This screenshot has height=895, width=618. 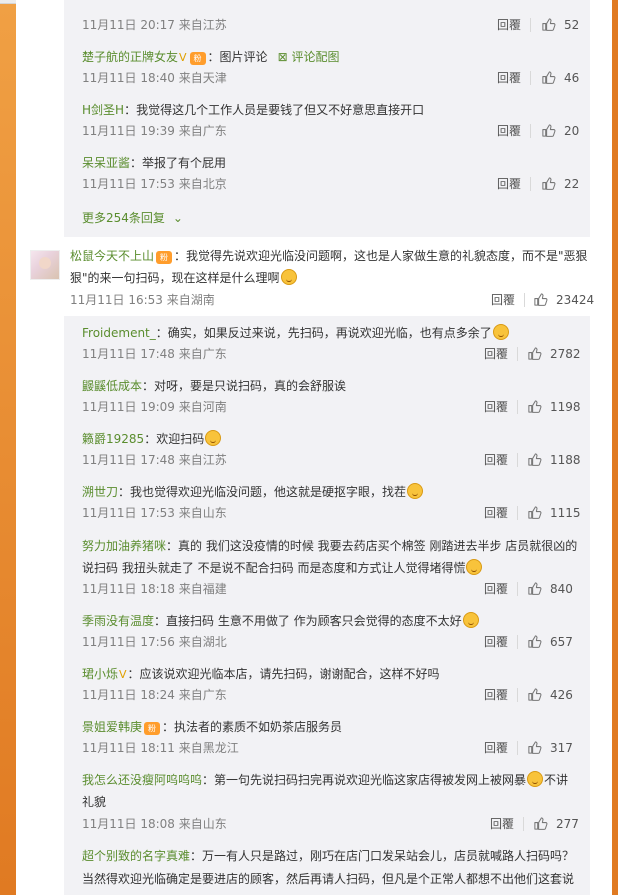 I want to click on username-link: H剑圣H, so click(x=103, y=110).